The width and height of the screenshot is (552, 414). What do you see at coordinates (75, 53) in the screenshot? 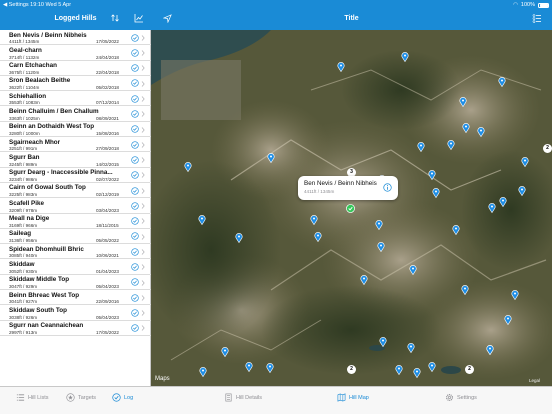
I see `hill-row: Geal-charn 3714ft / 1132m 24/04/2018` at bounding box center [75, 53].